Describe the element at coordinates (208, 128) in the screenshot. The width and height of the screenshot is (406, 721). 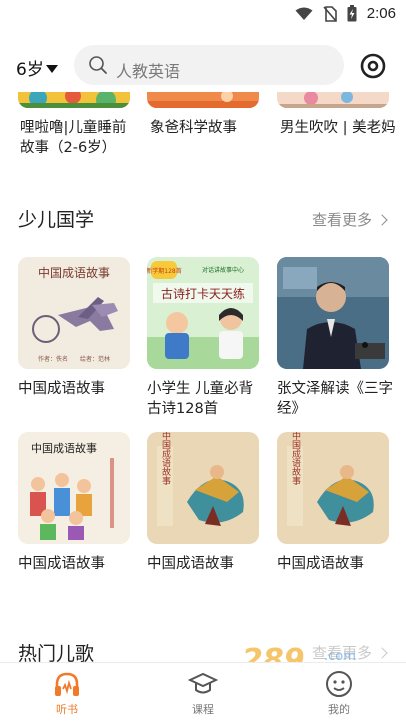
I see `top-row-title-2: 象爸科学故事` at that location.